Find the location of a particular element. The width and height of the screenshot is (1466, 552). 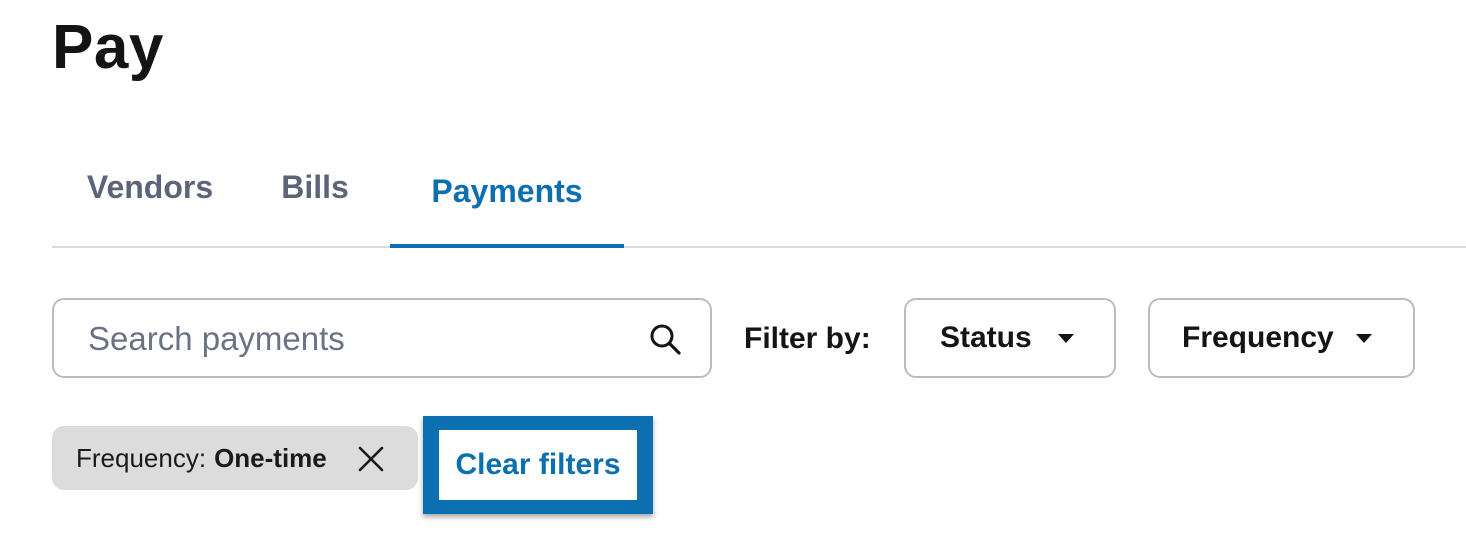

chip-filter-key: Frequency: is located at coordinates (141, 457).